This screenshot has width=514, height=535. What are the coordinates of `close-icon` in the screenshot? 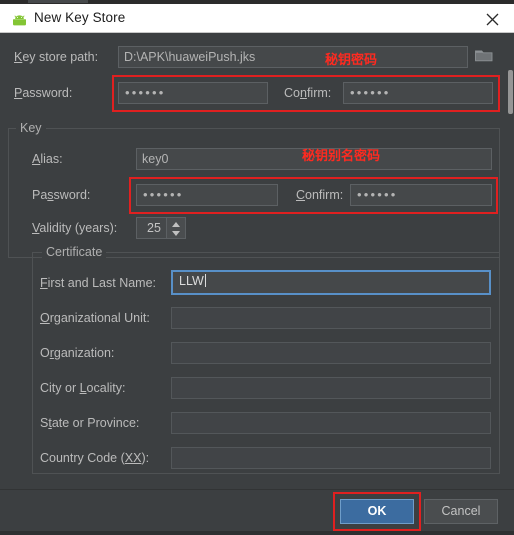 It's located at (493, 19).